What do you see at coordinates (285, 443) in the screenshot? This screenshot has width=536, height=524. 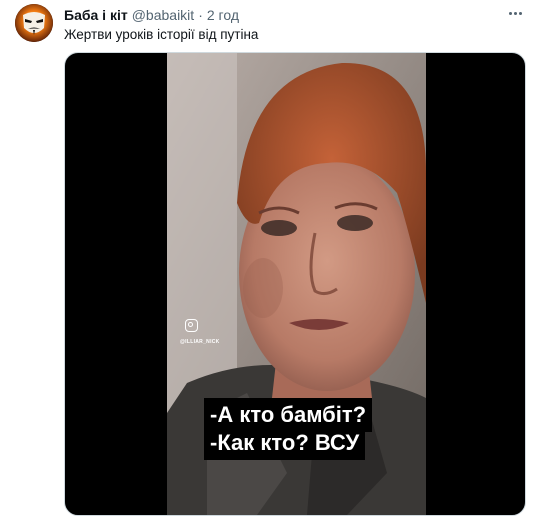 I see `caption-line-2: -Как кто? ВСУ` at bounding box center [285, 443].